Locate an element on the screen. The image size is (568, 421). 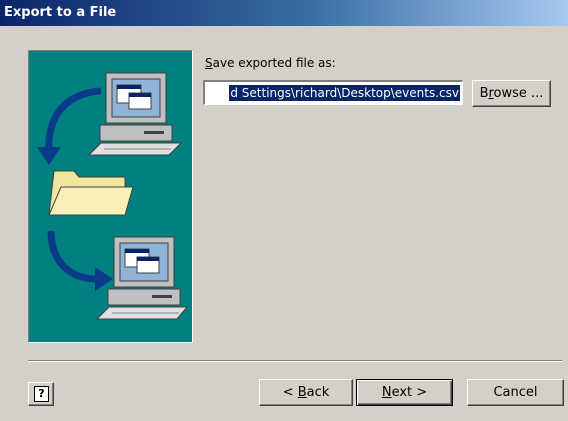
window-title: Export to a File is located at coordinates (284, 13).